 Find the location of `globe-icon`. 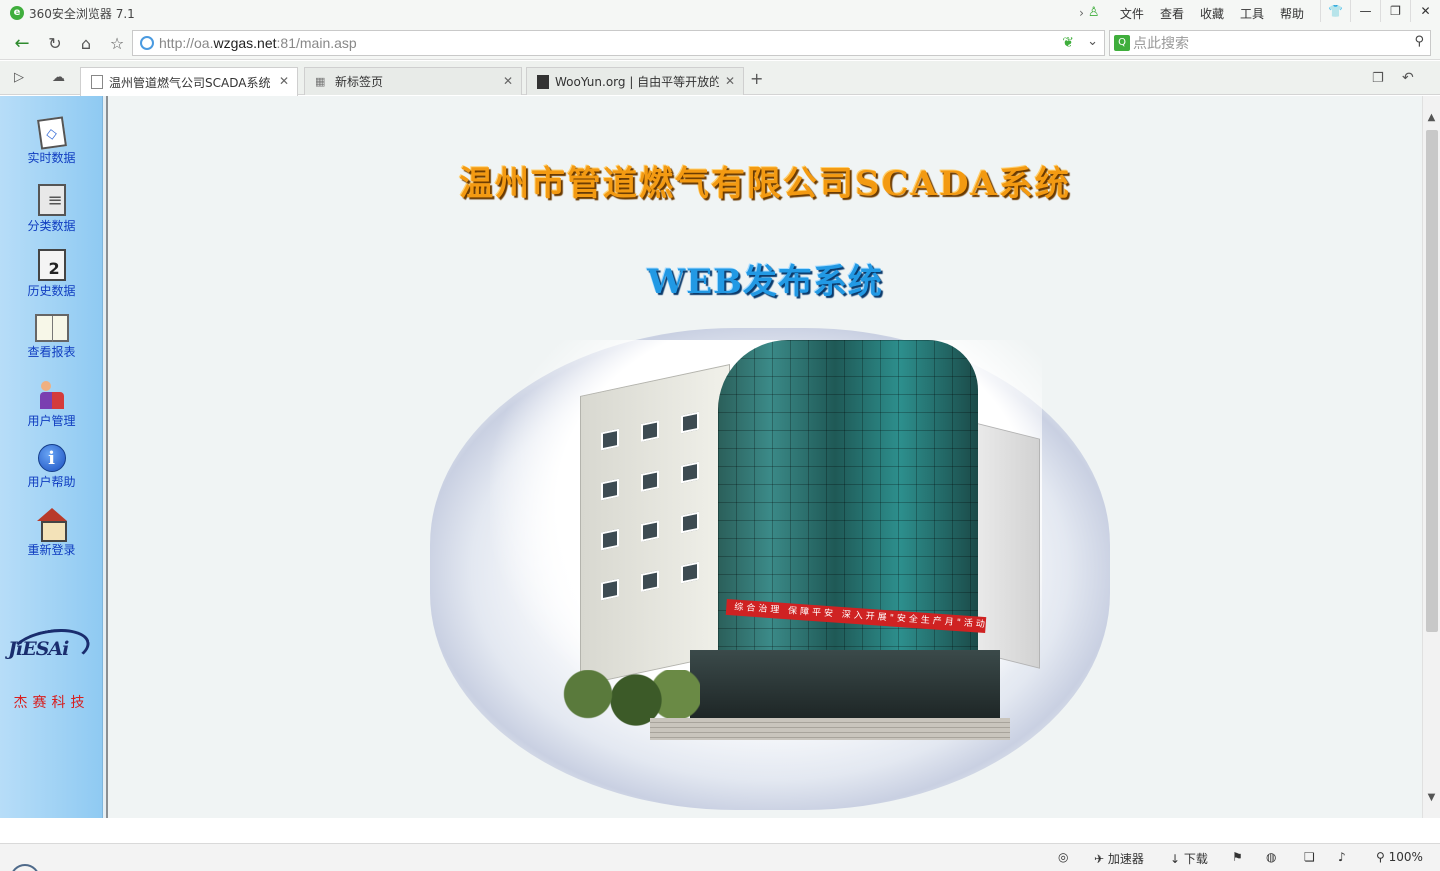

globe-icon is located at coordinates (147, 43).